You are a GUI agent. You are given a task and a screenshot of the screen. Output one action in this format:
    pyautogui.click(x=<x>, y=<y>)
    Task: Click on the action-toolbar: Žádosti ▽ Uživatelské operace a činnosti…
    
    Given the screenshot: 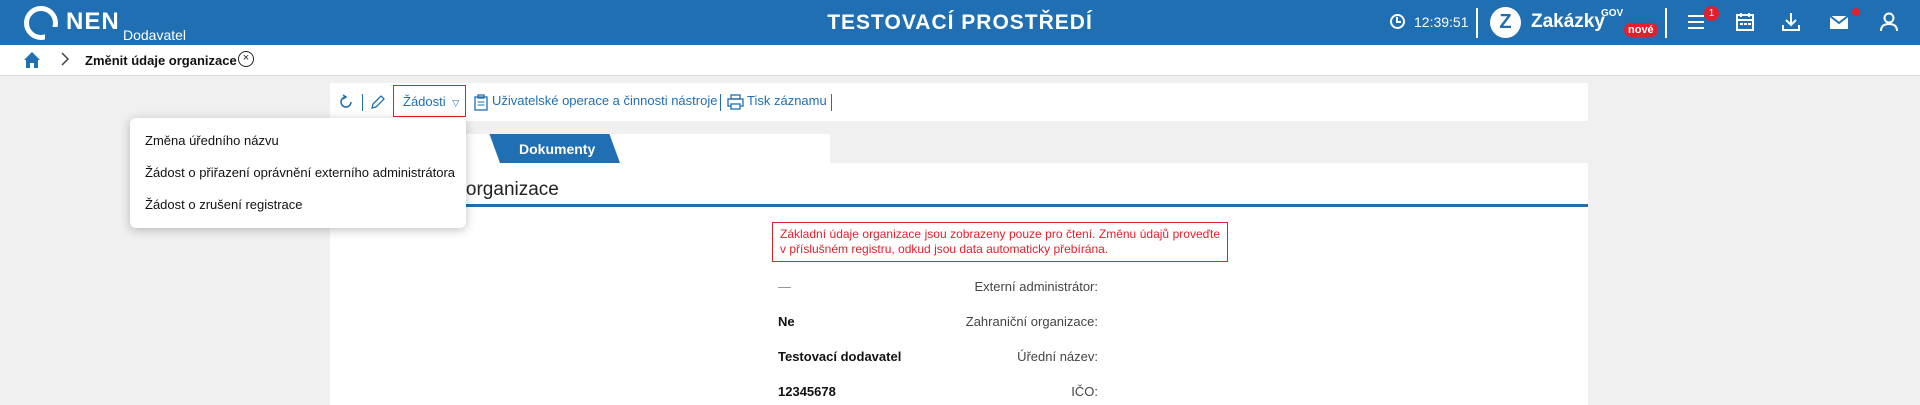 What is the action you would take?
    pyautogui.click(x=959, y=102)
    